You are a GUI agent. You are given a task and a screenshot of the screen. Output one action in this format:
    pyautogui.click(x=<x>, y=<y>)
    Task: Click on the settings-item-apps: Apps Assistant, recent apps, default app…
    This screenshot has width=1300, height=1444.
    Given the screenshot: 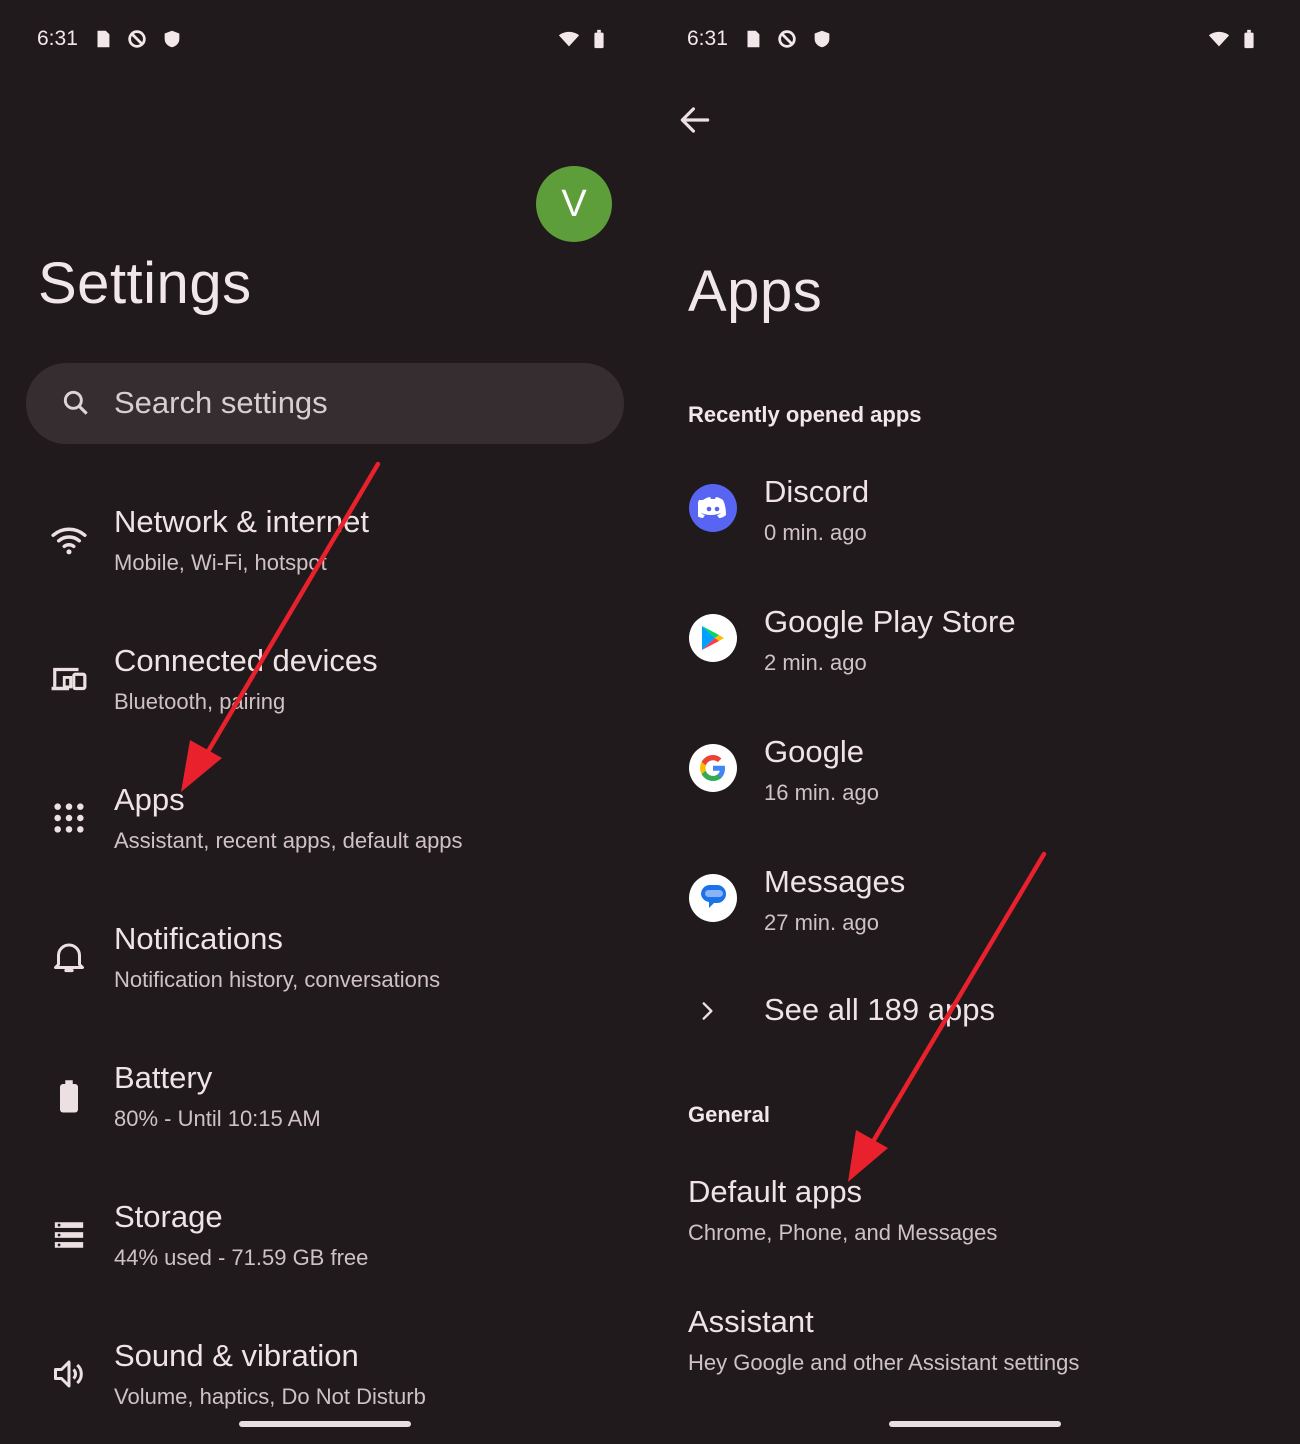 What is the action you would take?
    pyautogui.click(x=325, y=823)
    